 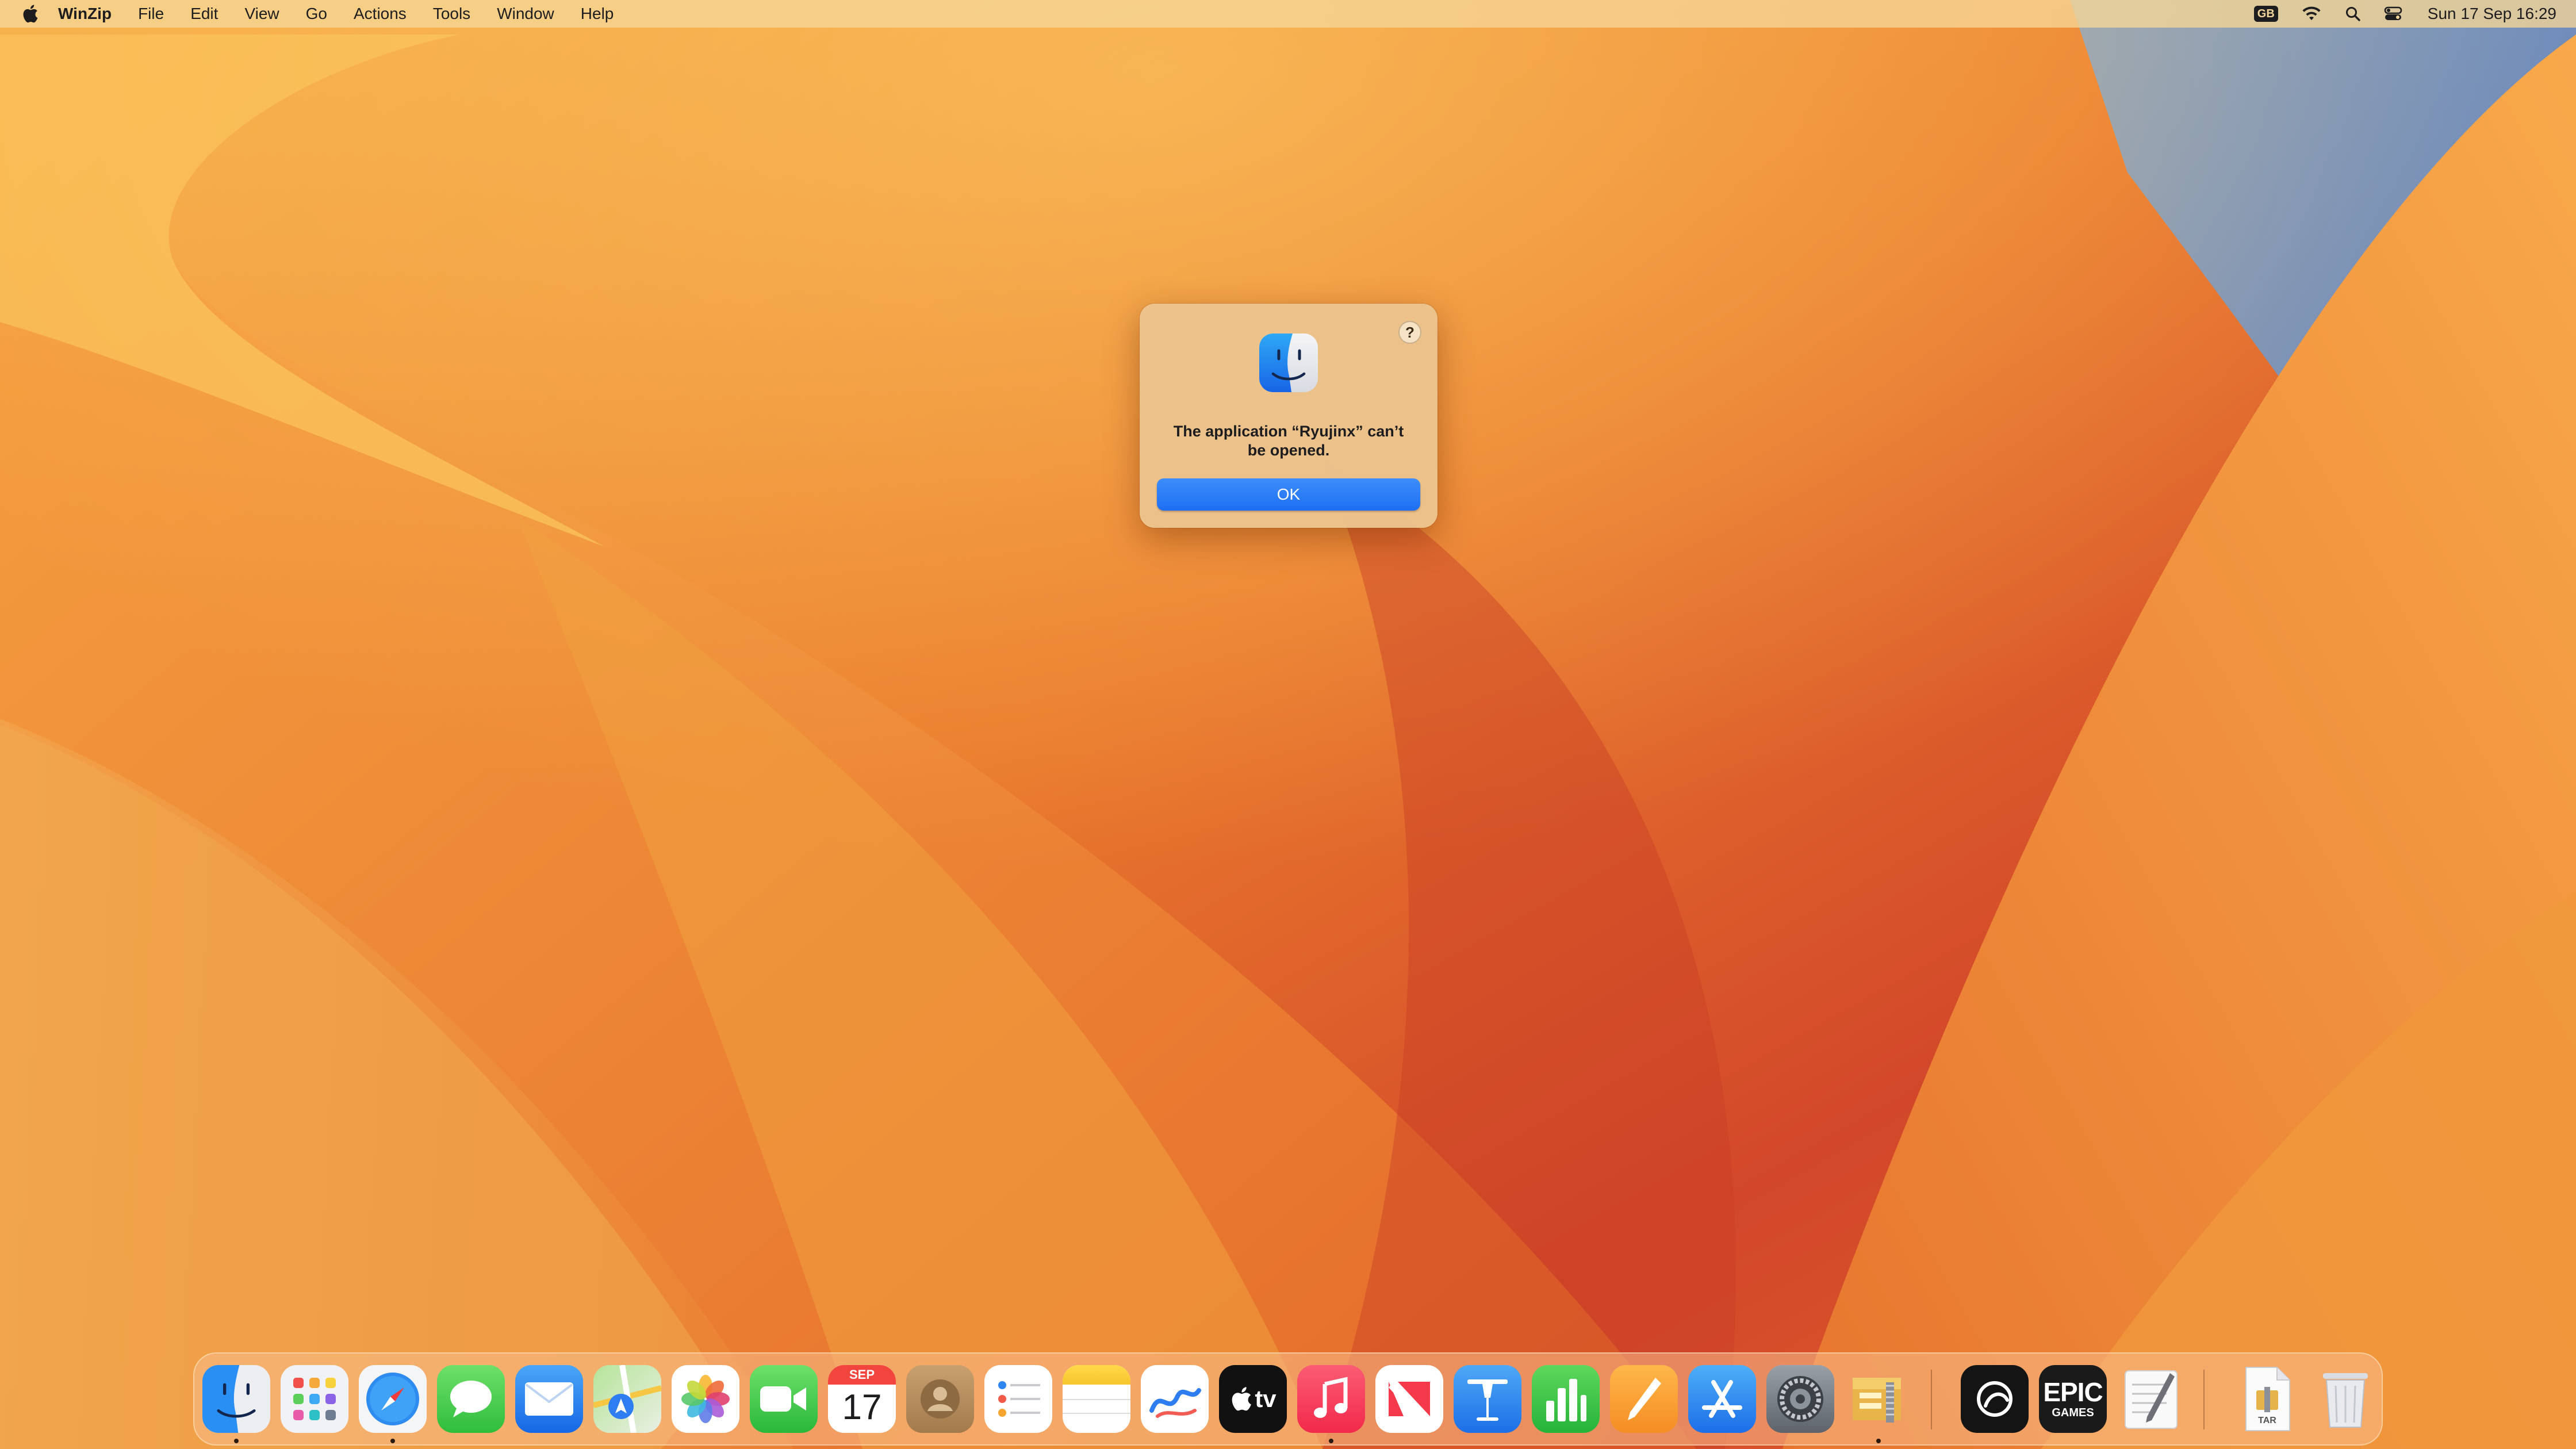 I want to click on mail-icon, so click(x=549, y=1399).